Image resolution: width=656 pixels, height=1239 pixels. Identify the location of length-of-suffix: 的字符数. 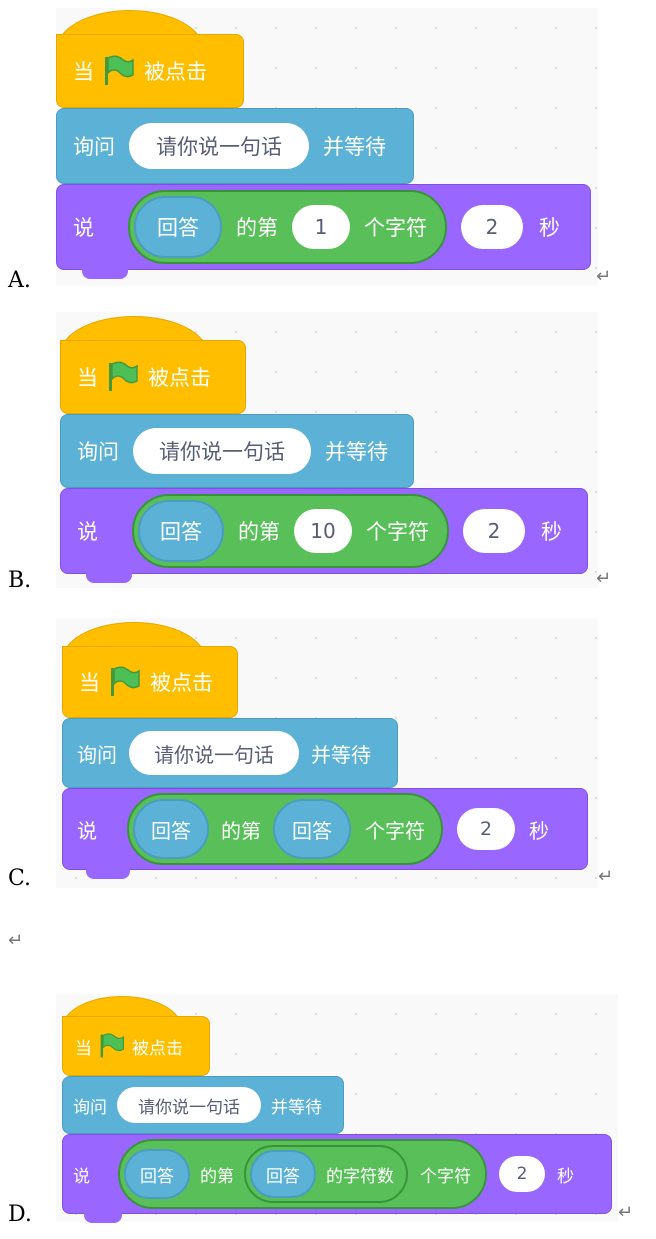
(360, 1176).